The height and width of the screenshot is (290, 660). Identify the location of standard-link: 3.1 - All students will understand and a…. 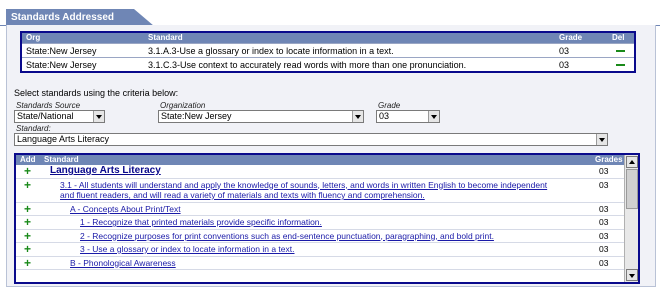
(310, 190).